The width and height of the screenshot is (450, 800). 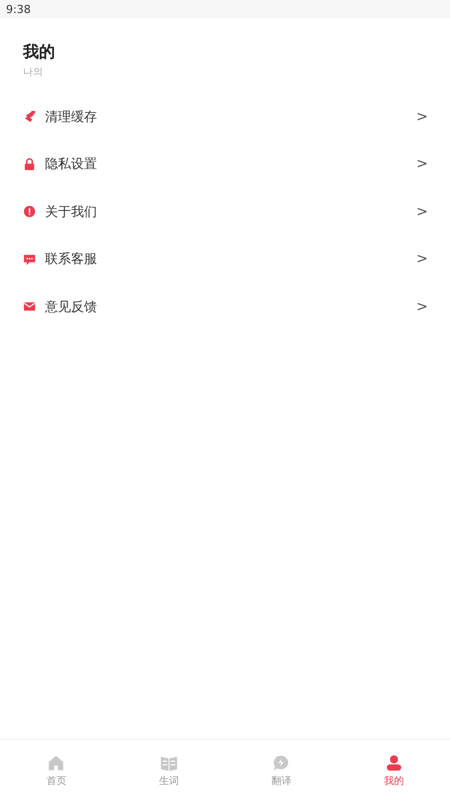 I want to click on mail-icon, so click(x=29, y=307).